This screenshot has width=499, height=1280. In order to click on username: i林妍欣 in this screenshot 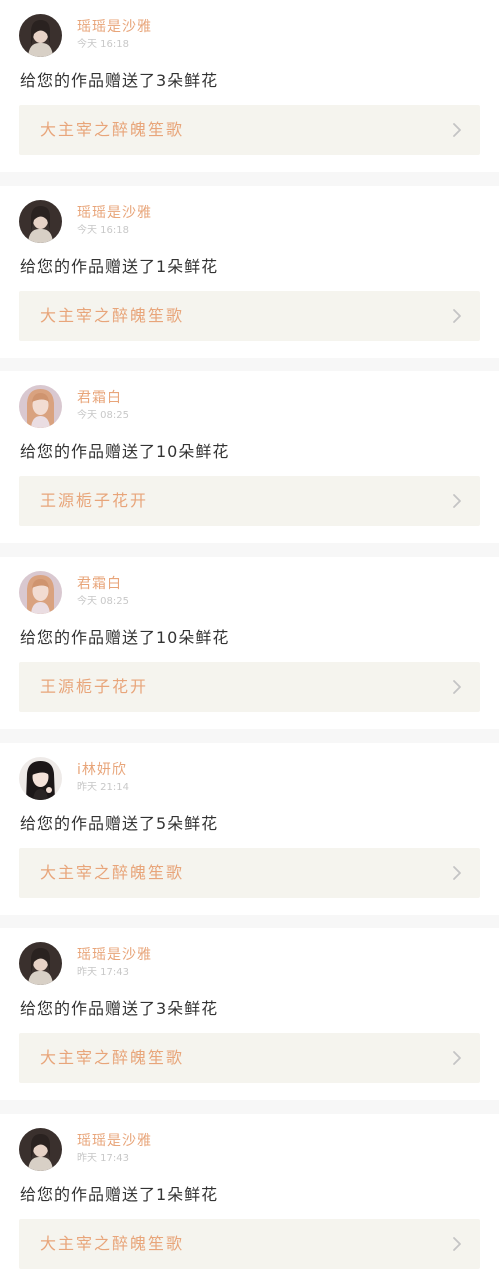, I will do `click(102, 770)`.